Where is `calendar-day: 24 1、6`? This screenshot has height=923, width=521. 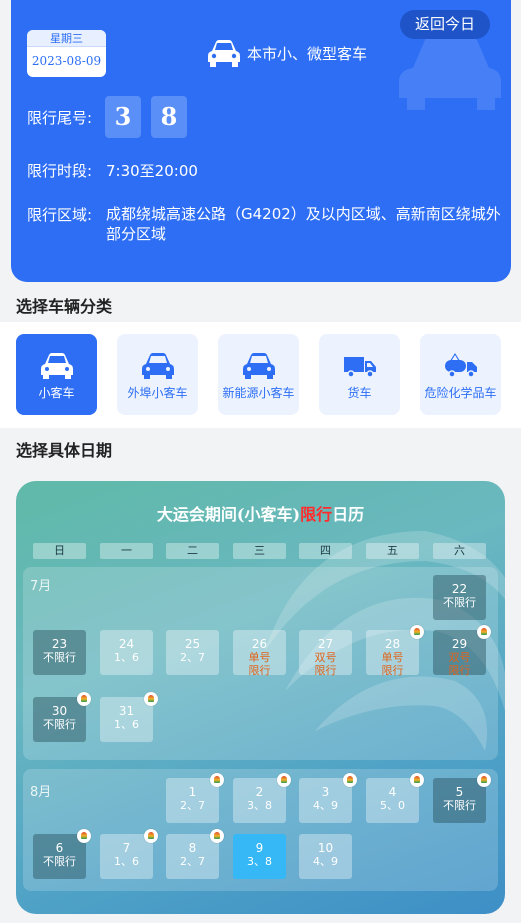 calendar-day: 24 1、6 is located at coordinates (126, 652).